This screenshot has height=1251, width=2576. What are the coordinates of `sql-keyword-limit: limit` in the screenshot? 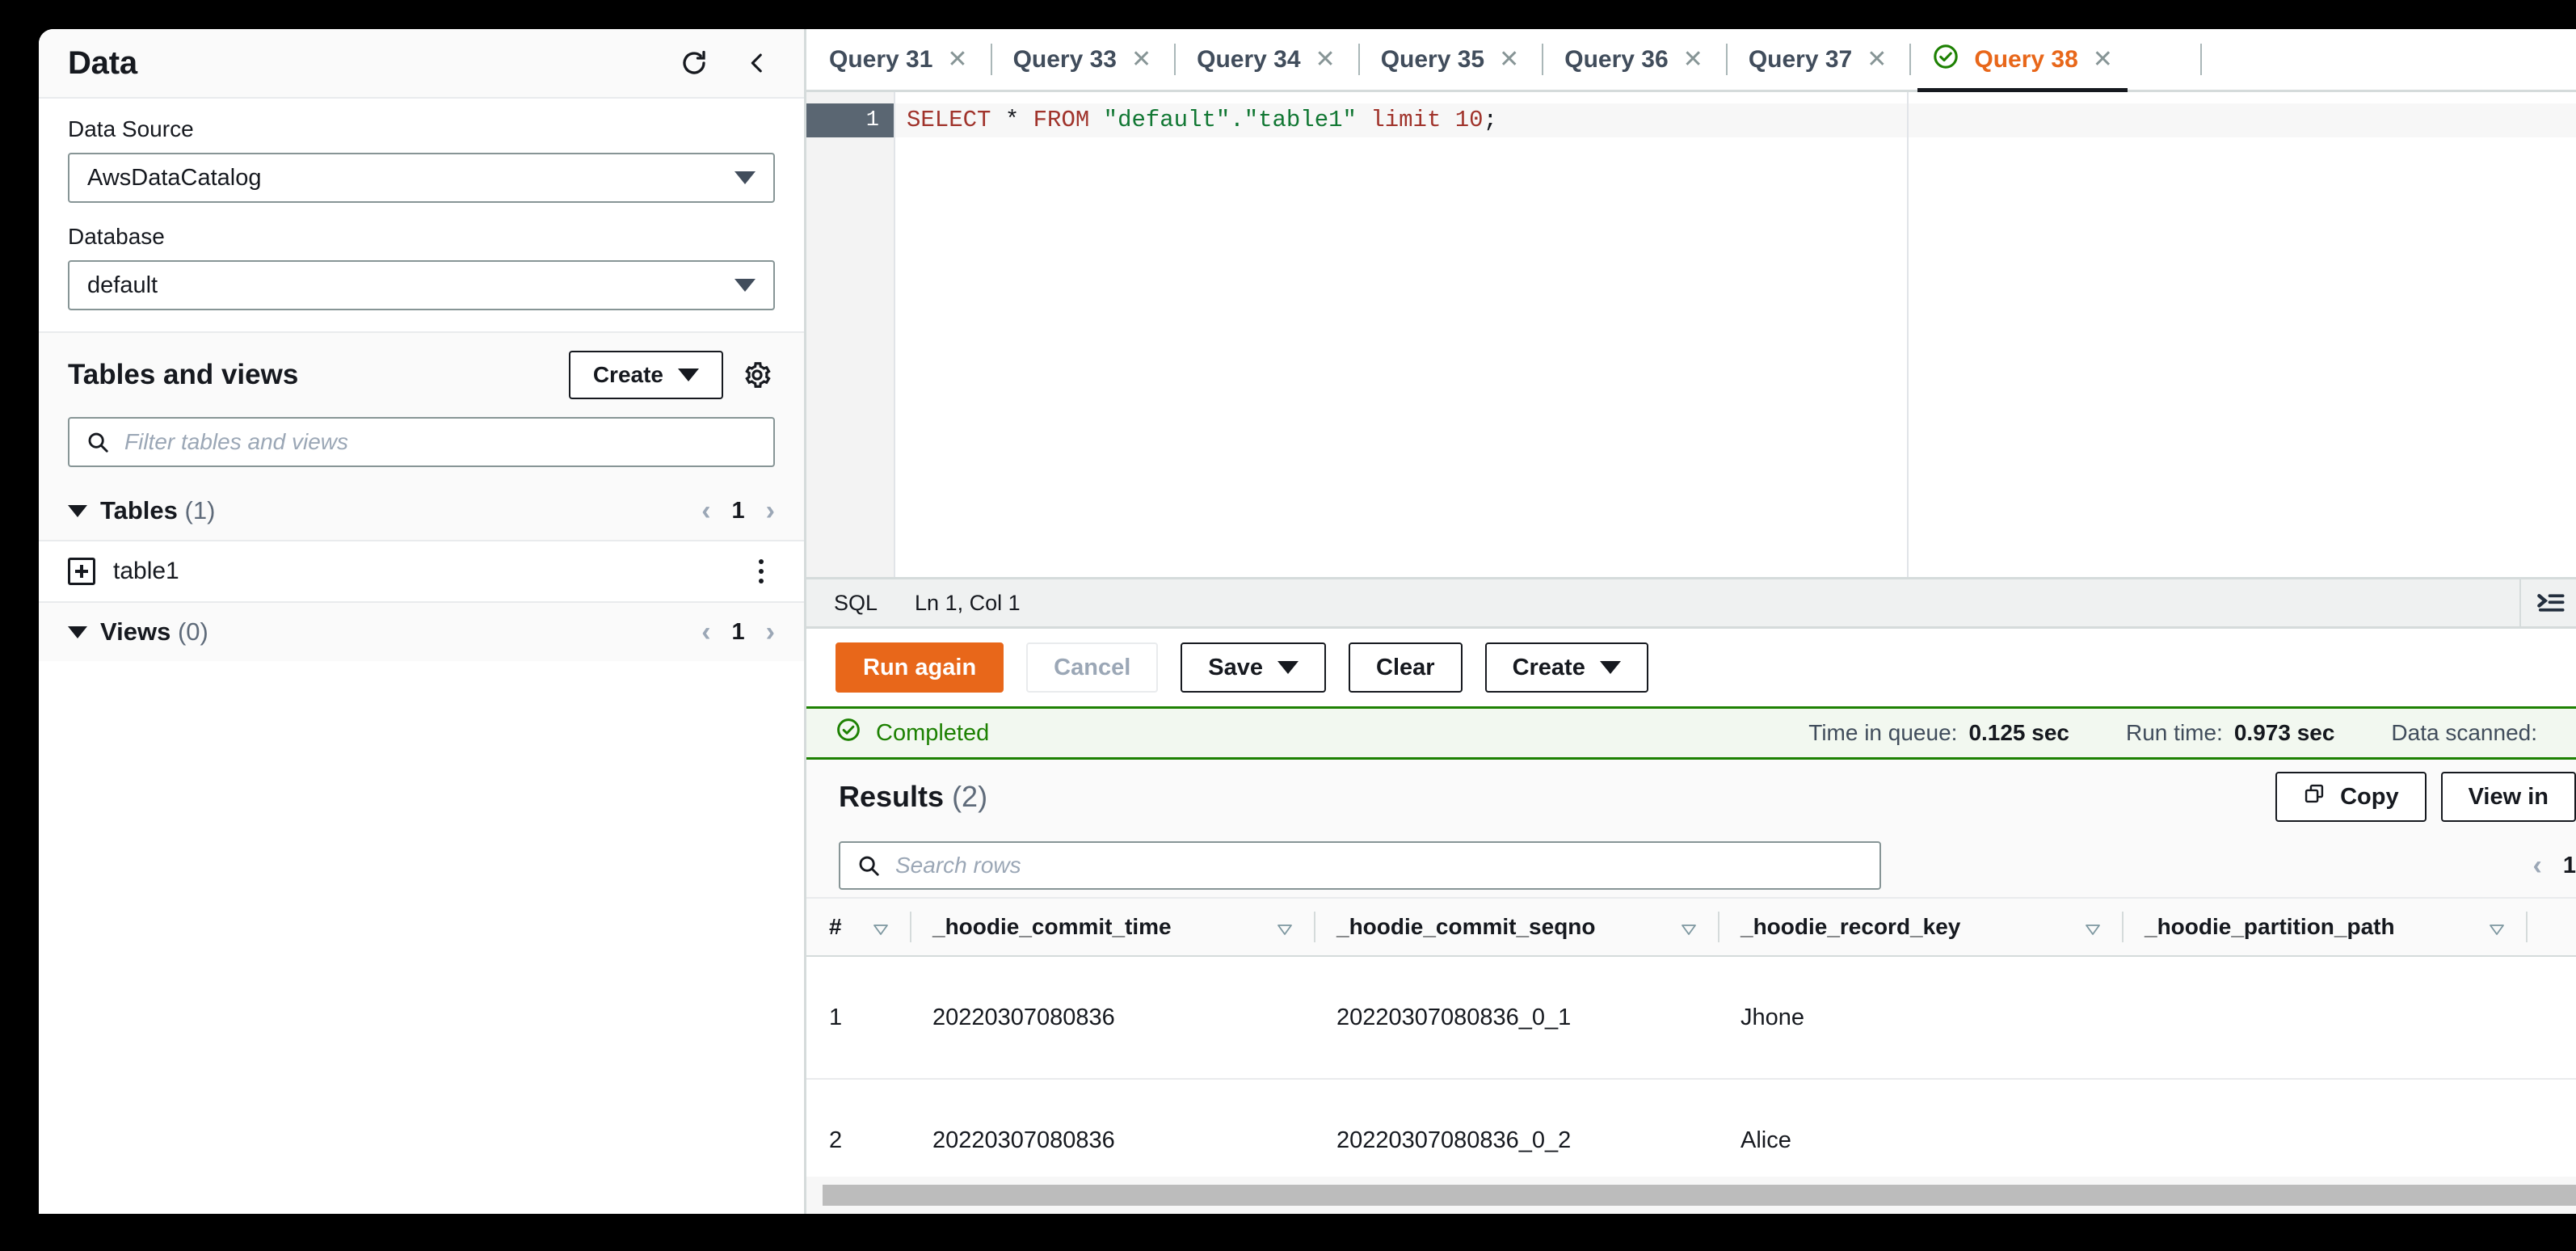 It's located at (1406, 120).